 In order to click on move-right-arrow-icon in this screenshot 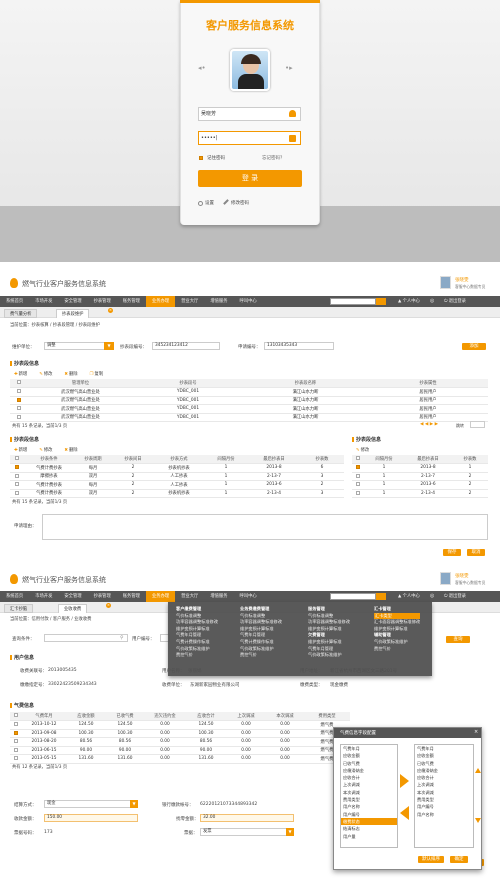, I will do `click(404, 781)`.